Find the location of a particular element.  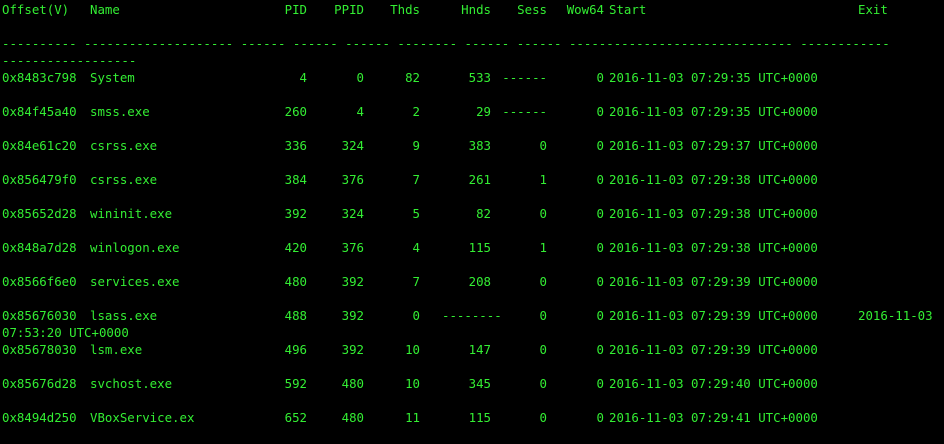

cell-offset: 0x84e61c20 is located at coordinates (39, 145).